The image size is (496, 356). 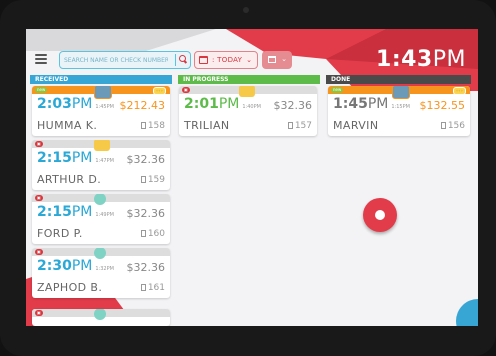 I want to click on check-number: 156, so click(x=452, y=126).